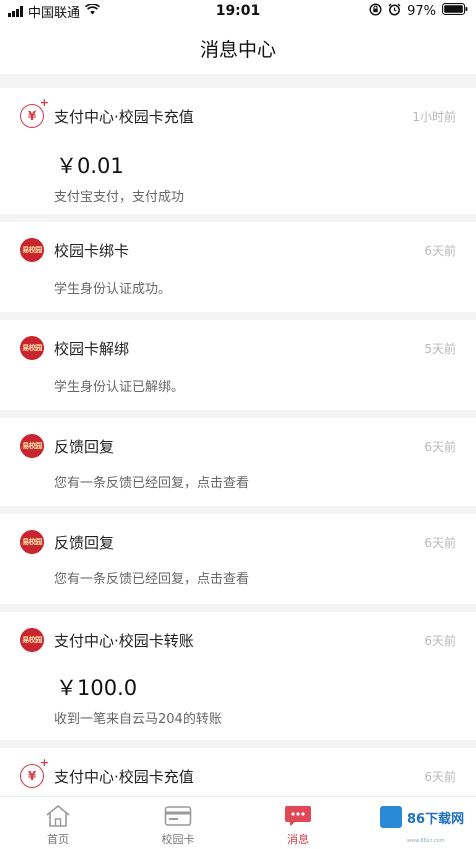 The height and width of the screenshot is (849, 476). What do you see at coordinates (58, 816) in the screenshot?
I see `home-icon` at bounding box center [58, 816].